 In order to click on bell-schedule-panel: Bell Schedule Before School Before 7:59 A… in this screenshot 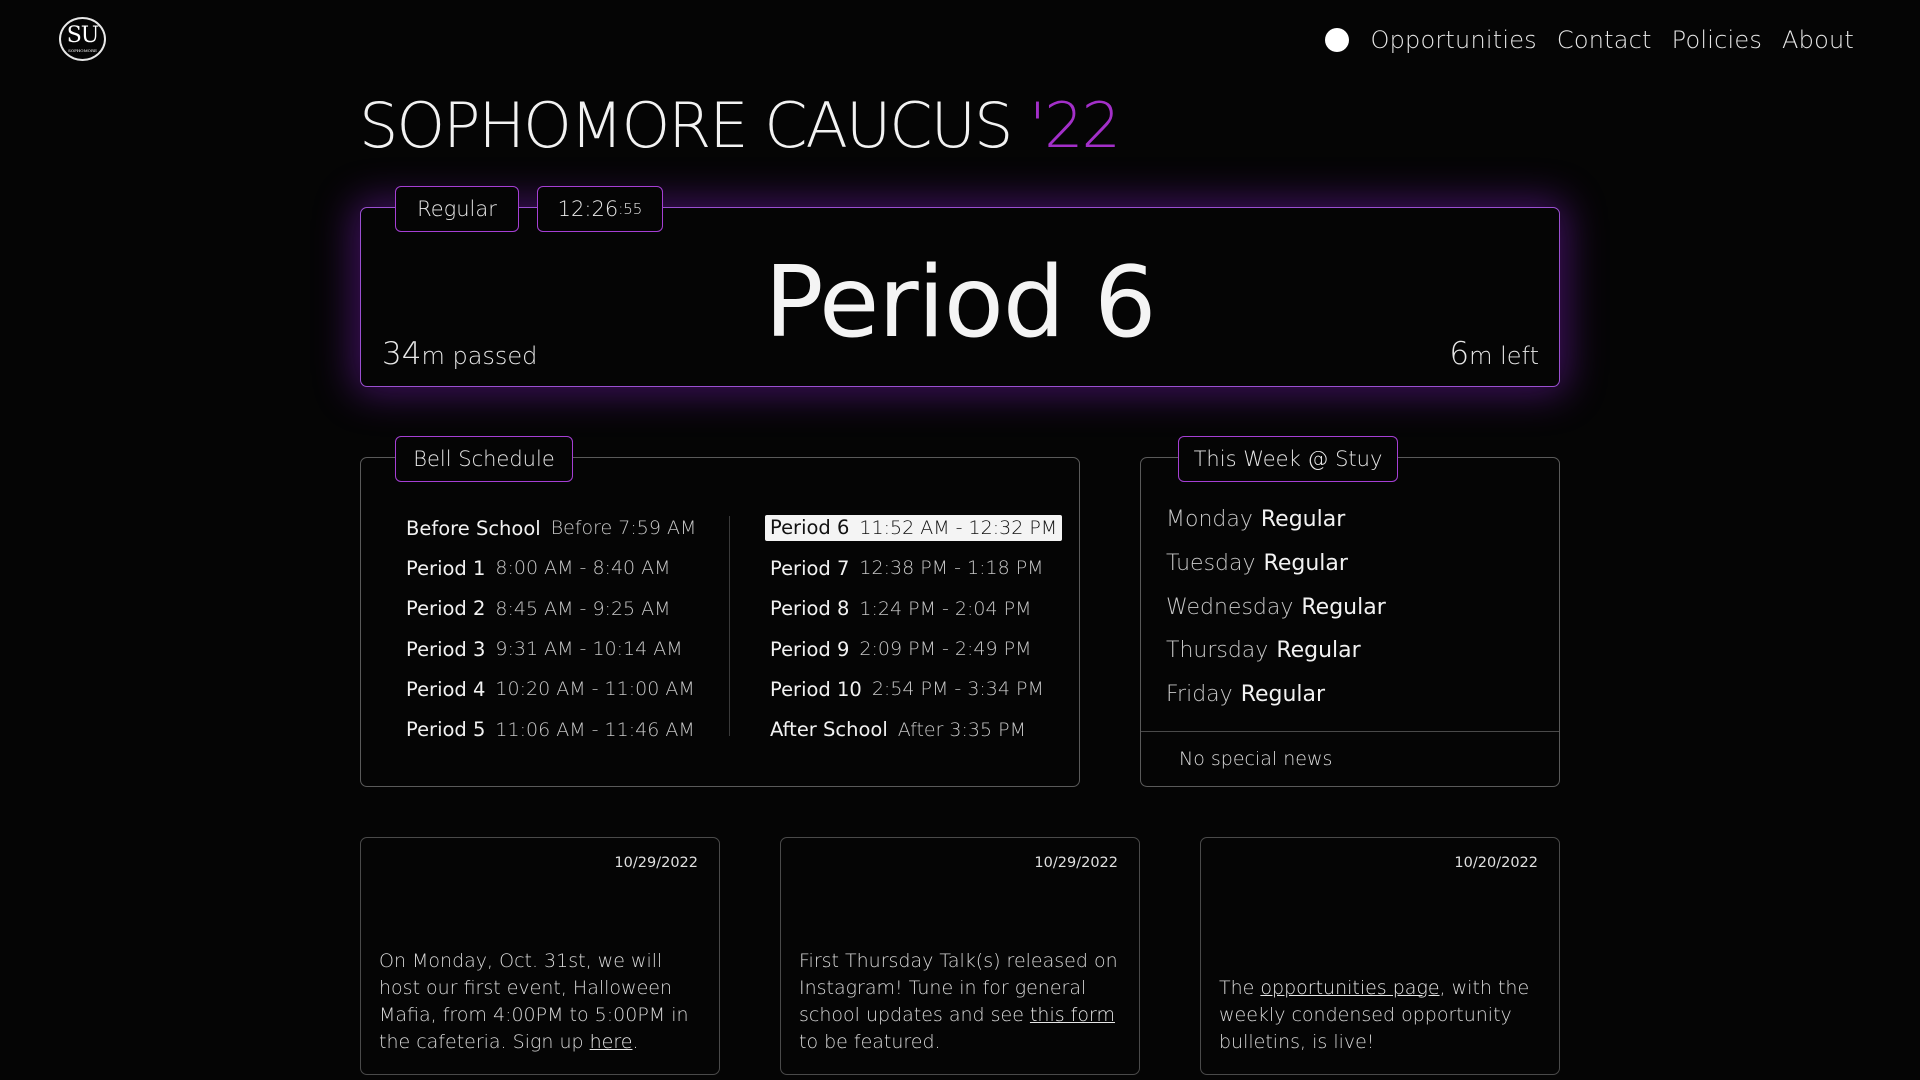, I will do `click(720, 611)`.